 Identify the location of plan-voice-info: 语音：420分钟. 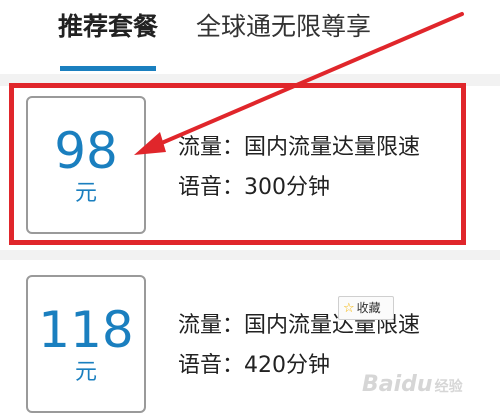
(254, 365).